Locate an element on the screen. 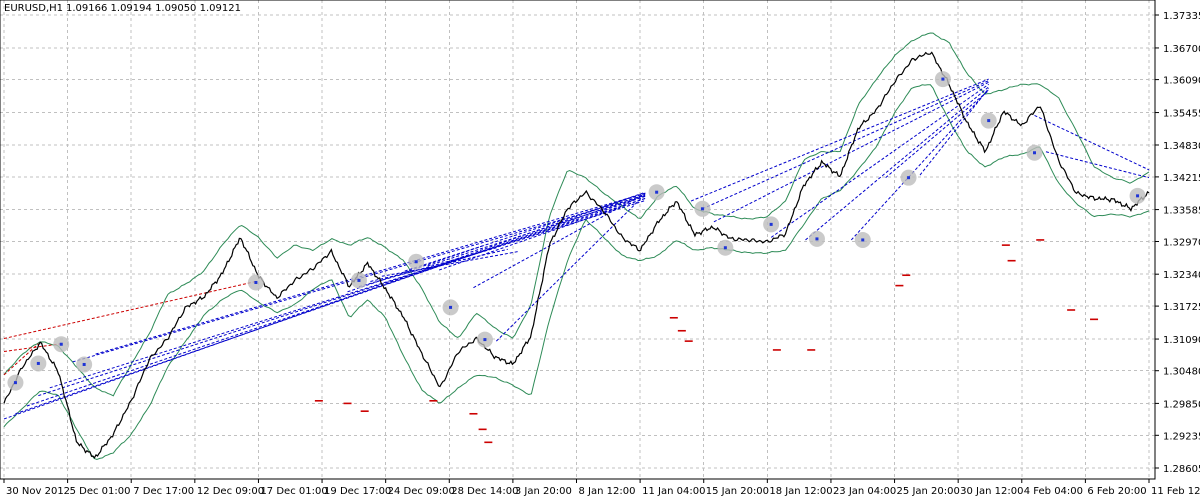 This screenshot has height=504, width=1200. x-tick-label: 15 Jan 20:00 is located at coordinates (737, 491).